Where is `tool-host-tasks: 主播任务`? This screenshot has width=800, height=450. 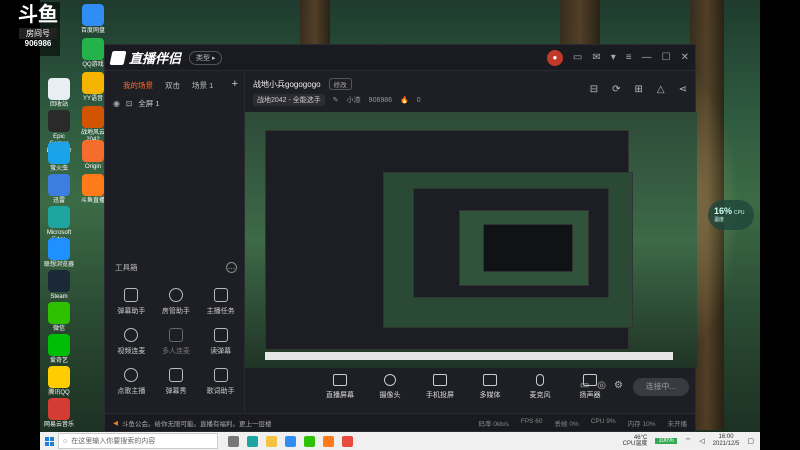
tool-host-tasks: 主播任务 is located at coordinates (220, 300).